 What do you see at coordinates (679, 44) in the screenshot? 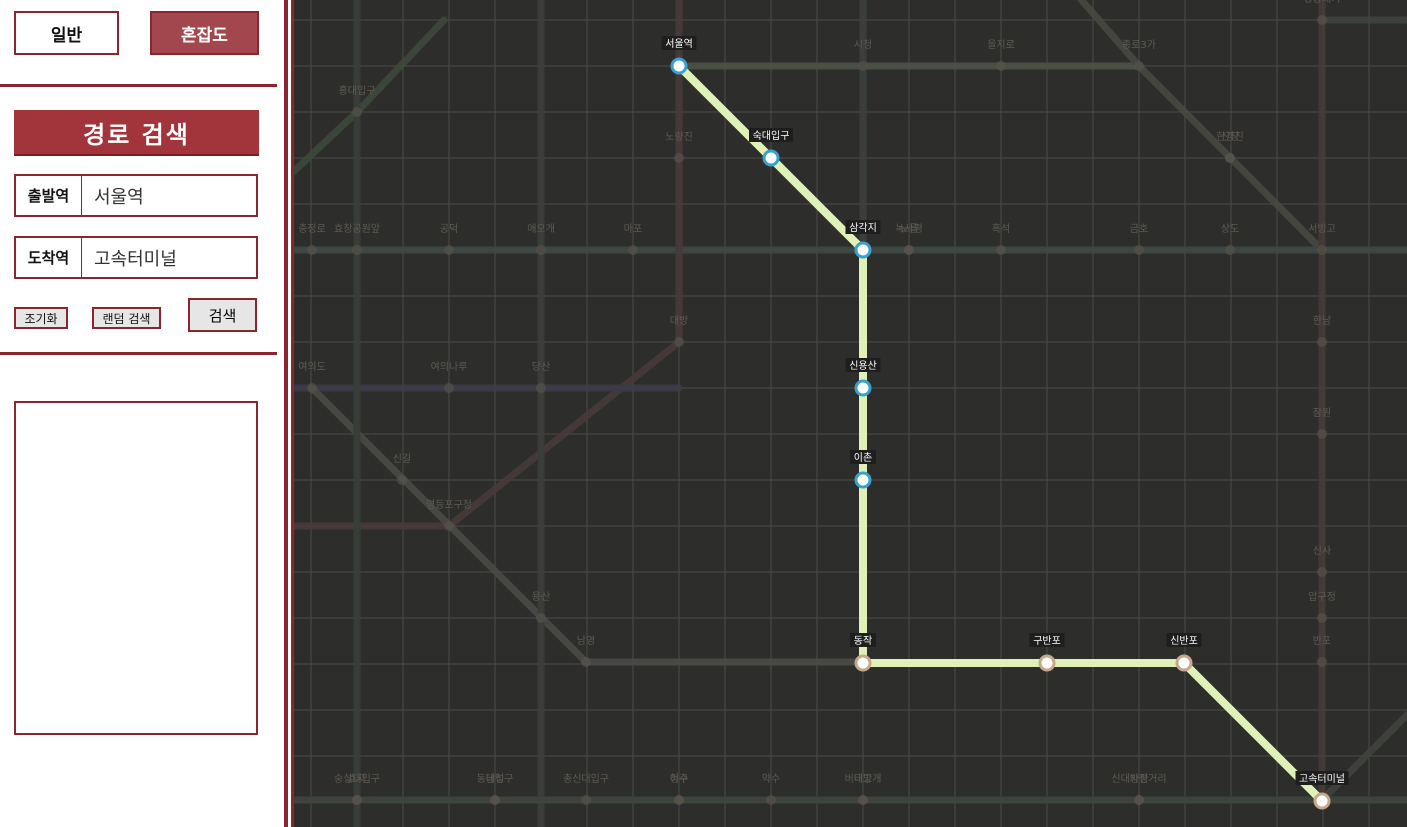
I see `station-label: 서울역` at bounding box center [679, 44].